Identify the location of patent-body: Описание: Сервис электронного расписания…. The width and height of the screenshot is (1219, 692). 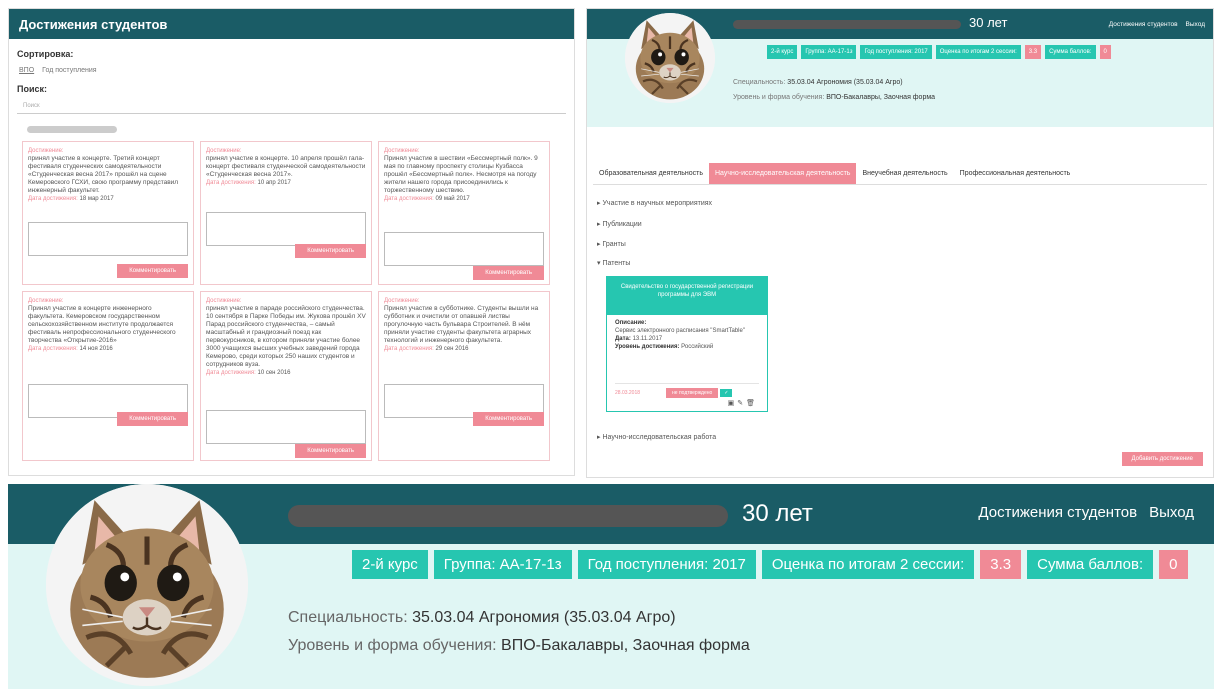
(687, 335).